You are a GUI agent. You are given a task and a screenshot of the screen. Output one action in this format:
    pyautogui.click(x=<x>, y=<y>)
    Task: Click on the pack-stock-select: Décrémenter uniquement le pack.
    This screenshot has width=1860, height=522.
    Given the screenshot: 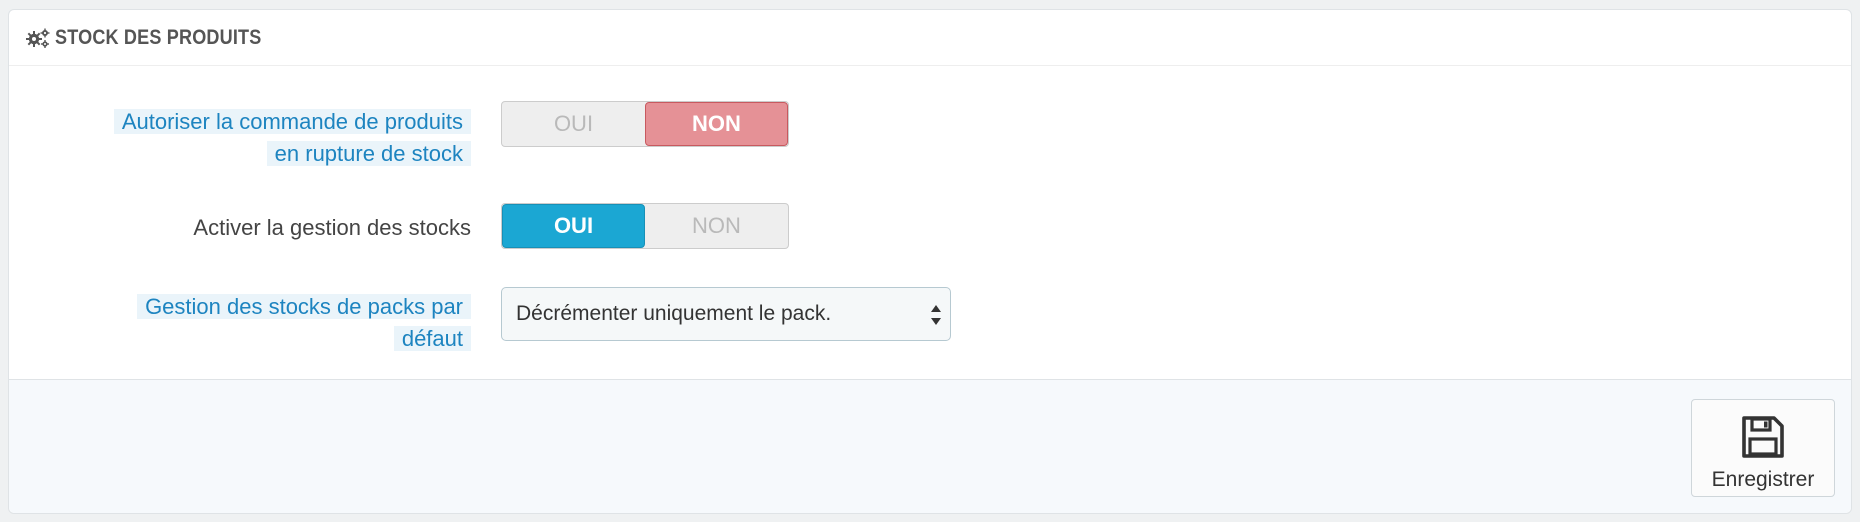 What is the action you would take?
    pyautogui.click(x=726, y=314)
    